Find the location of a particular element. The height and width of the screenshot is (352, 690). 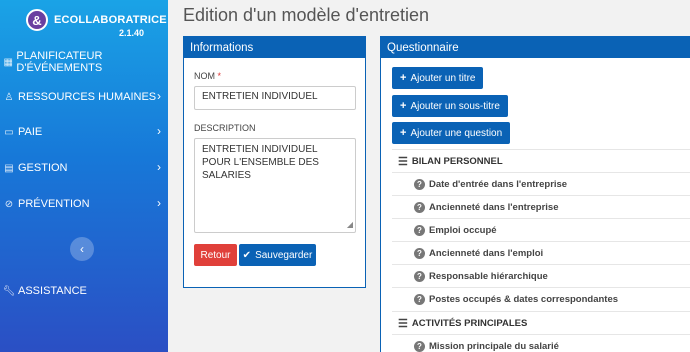

question-label: Date d'entrée dans l'entreprise is located at coordinates (498, 184).